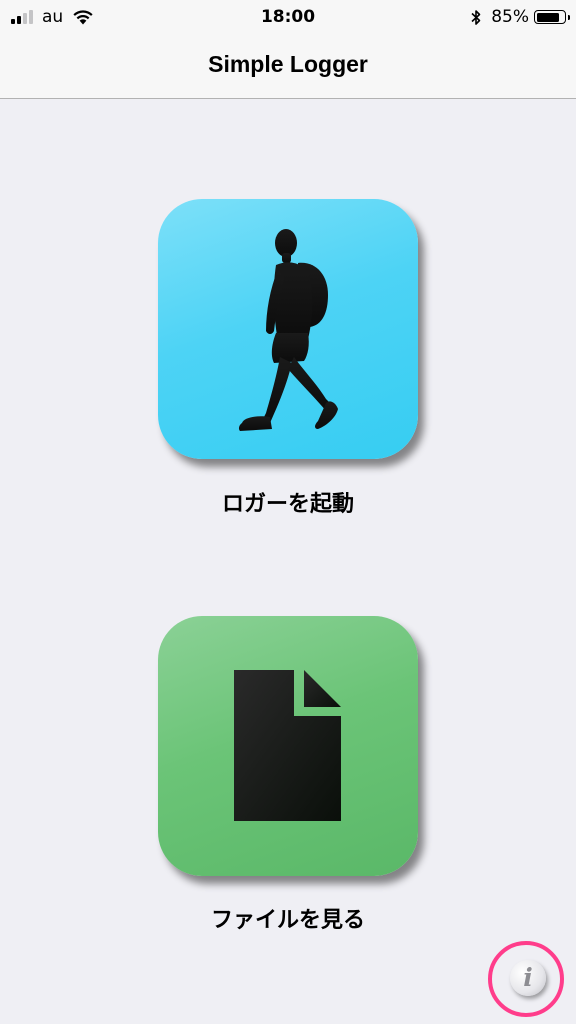 The image size is (576, 1024). I want to click on status-bar: au 18:00 85%, so click(288, 18).